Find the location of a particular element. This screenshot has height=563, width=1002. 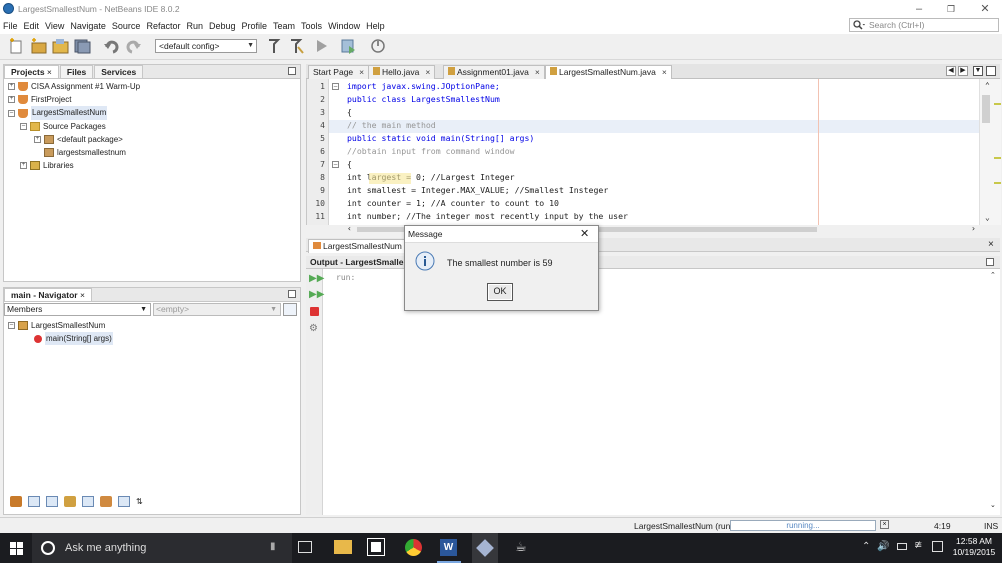

dialog-title-bar: Message ✕ is located at coordinates (501, 234).